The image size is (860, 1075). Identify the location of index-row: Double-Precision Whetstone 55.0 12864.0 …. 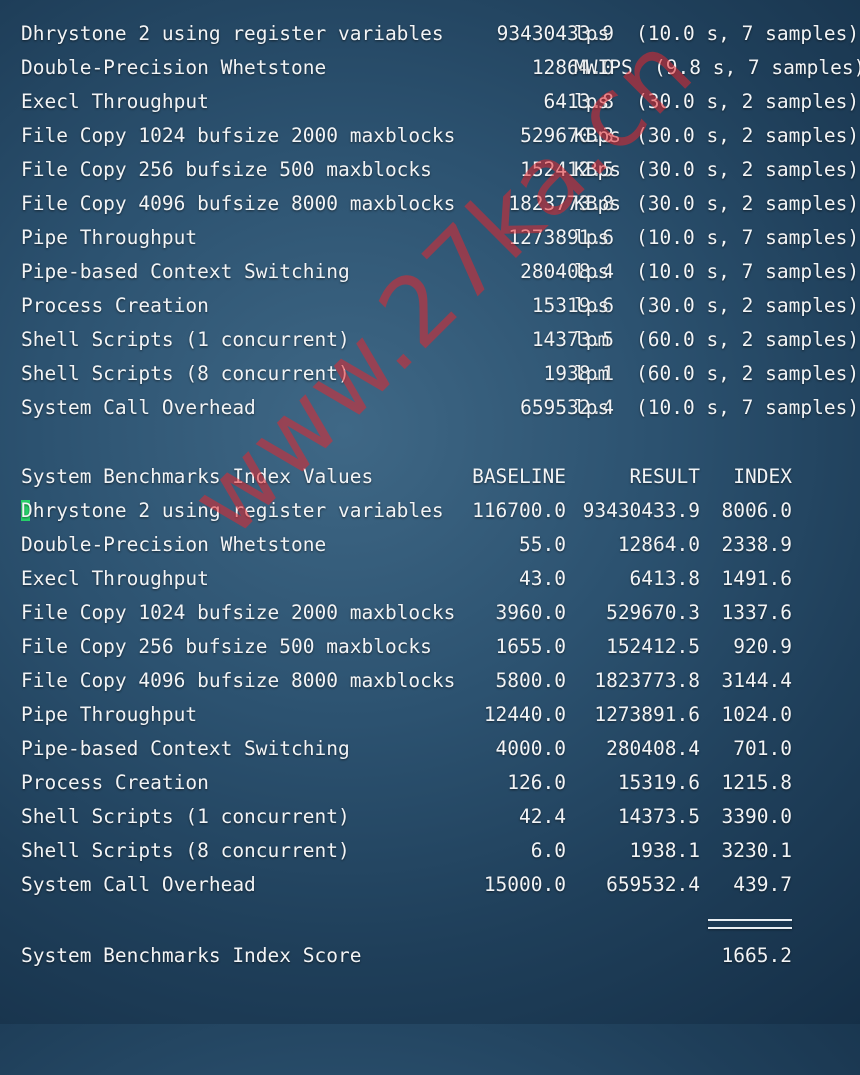
(430, 545).